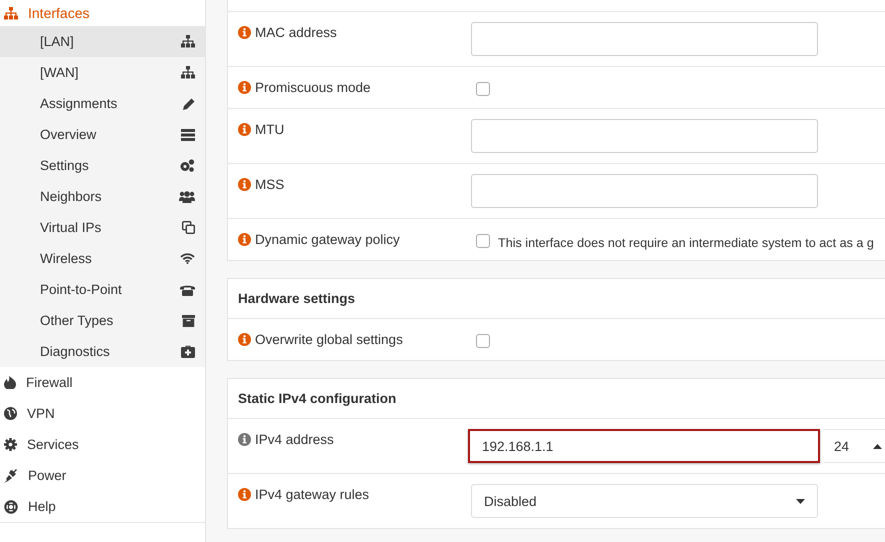  What do you see at coordinates (102, 289) in the screenshot?
I see `sidebar-item: Point-to-Point` at bounding box center [102, 289].